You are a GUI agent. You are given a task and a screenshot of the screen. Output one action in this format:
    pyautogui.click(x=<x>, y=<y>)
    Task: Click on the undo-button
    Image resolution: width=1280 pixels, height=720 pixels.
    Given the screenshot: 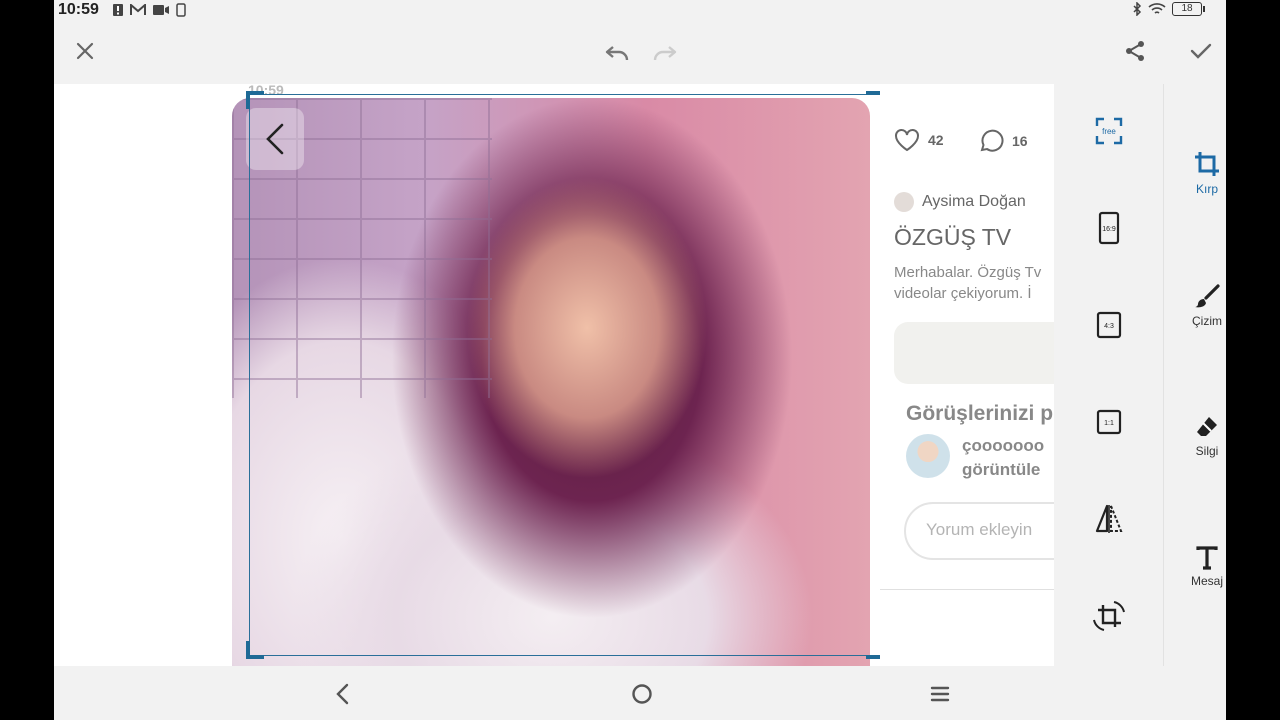 What is the action you would take?
    pyautogui.click(x=617, y=53)
    